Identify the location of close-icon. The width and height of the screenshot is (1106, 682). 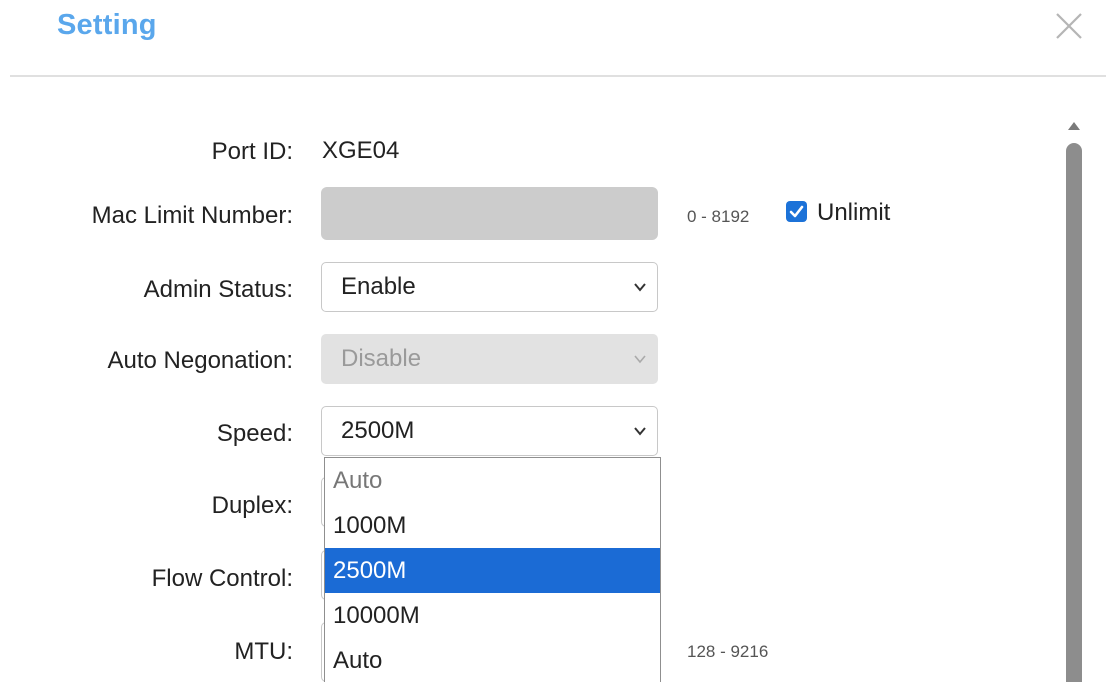
(1069, 26).